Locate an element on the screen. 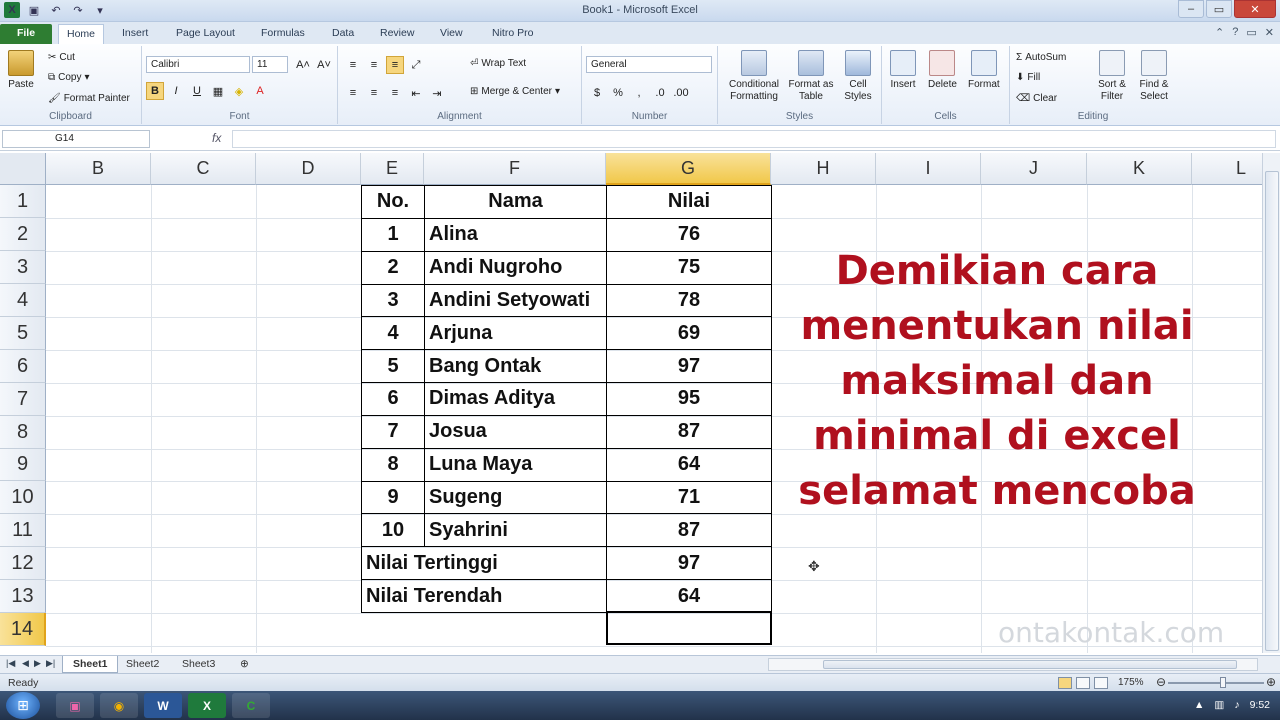 This screenshot has width=1280, height=720. tab-review: Review is located at coordinates (397, 34).